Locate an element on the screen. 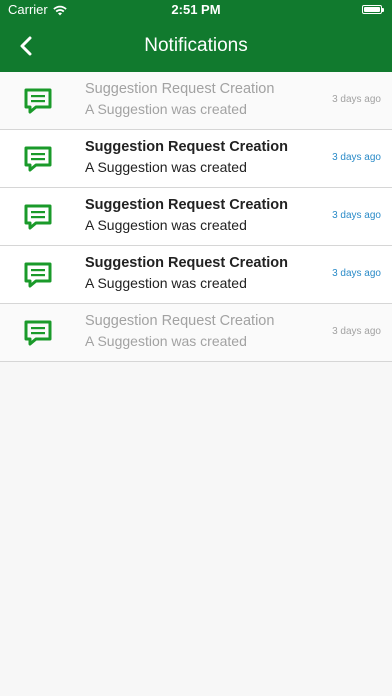 The image size is (392, 696). nav-bar: Notifications is located at coordinates (196, 46).